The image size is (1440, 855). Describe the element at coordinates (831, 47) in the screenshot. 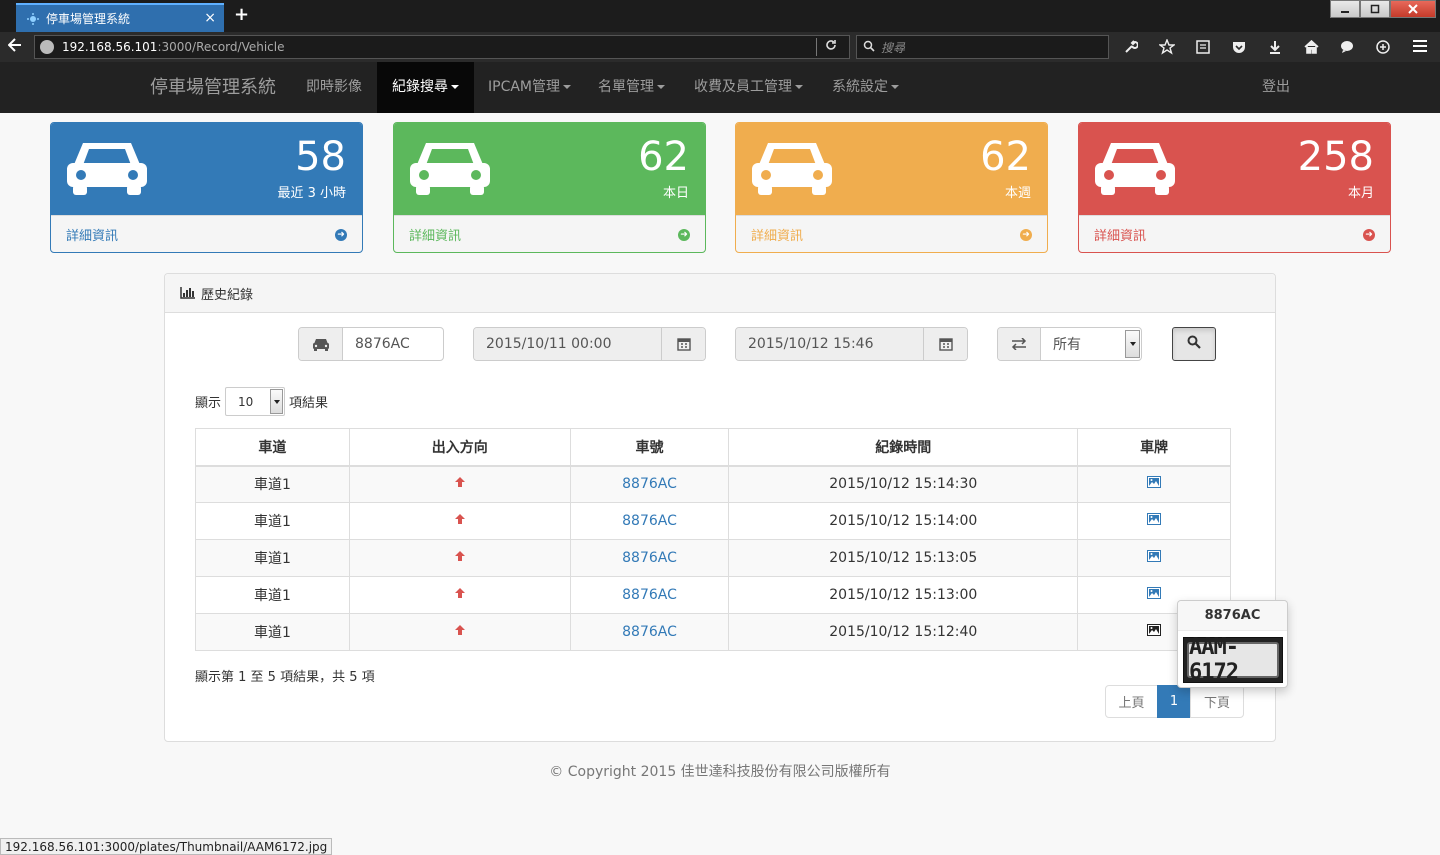

I see `reload-icon` at that location.